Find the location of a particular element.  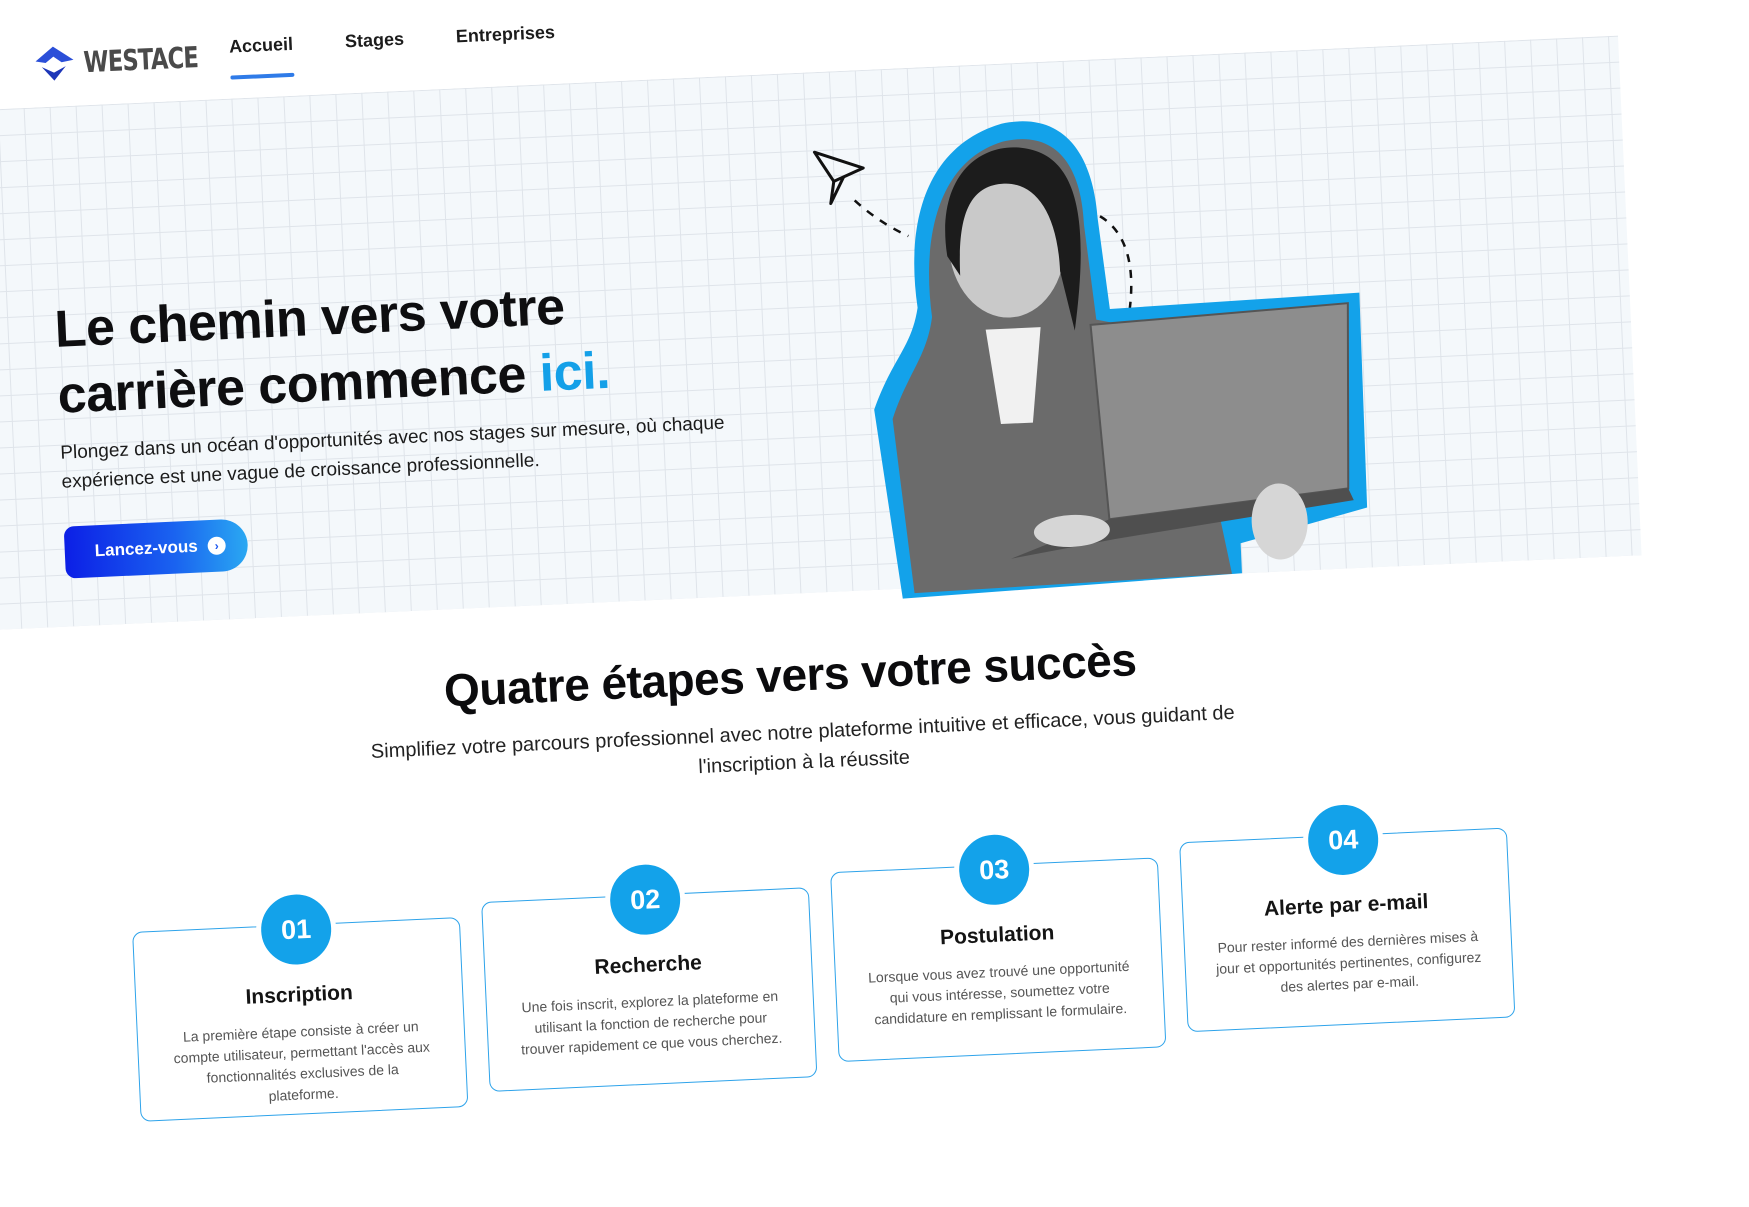

step-number-badge: 01 is located at coordinates (296, 929).